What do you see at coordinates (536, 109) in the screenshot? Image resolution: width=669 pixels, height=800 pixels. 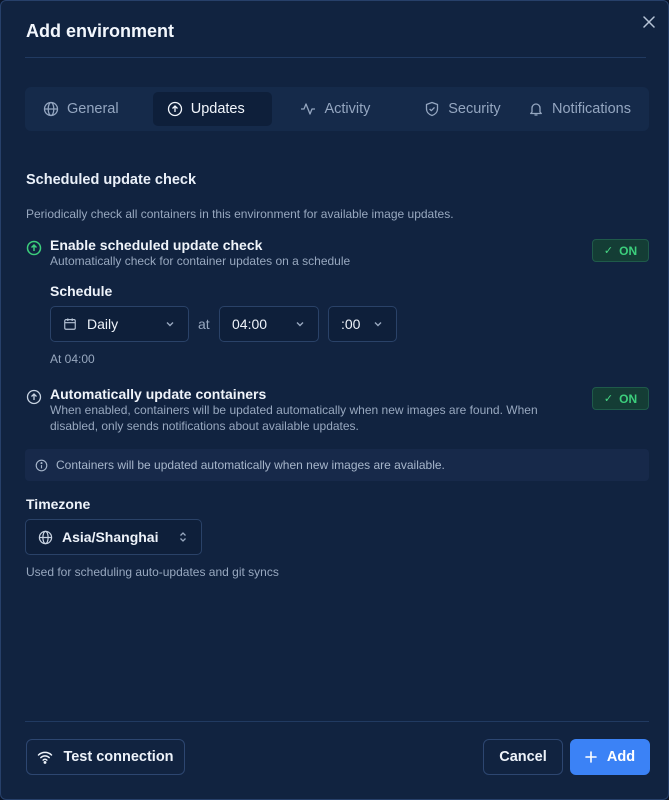 I see `bell-icon` at bounding box center [536, 109].